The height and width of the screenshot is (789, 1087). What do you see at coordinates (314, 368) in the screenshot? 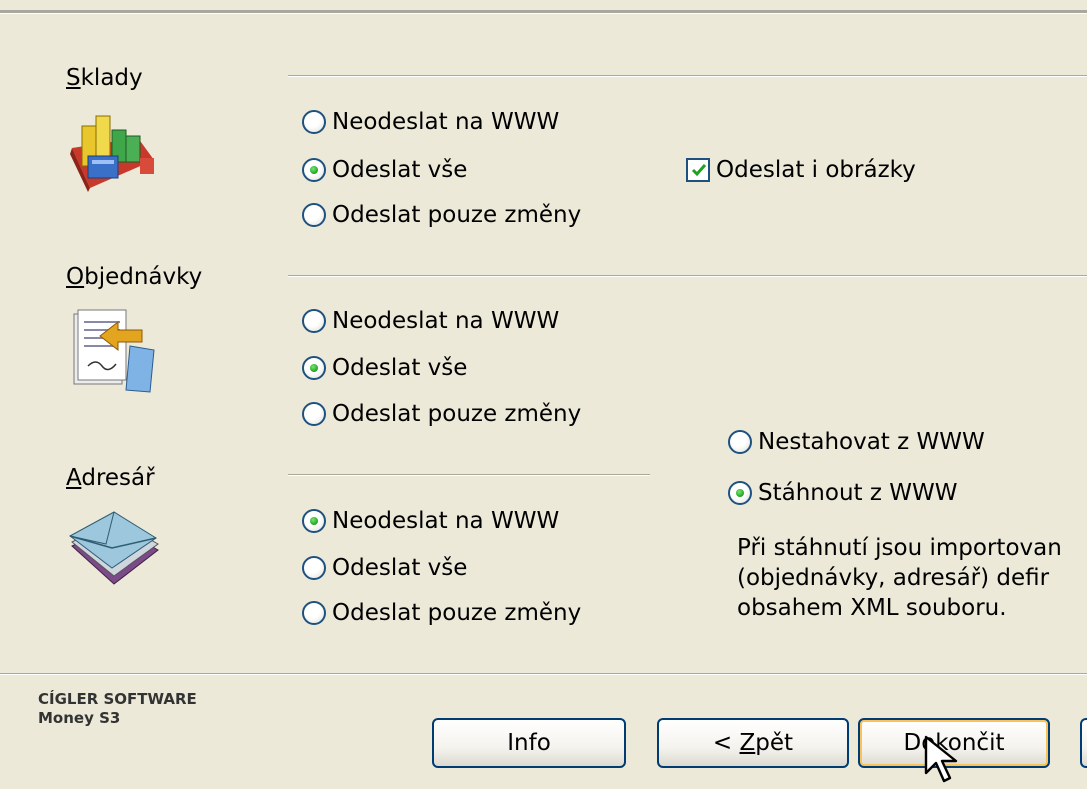
I see `objednavky-radio-odeslat-vse` at bounding box center [314, 368].